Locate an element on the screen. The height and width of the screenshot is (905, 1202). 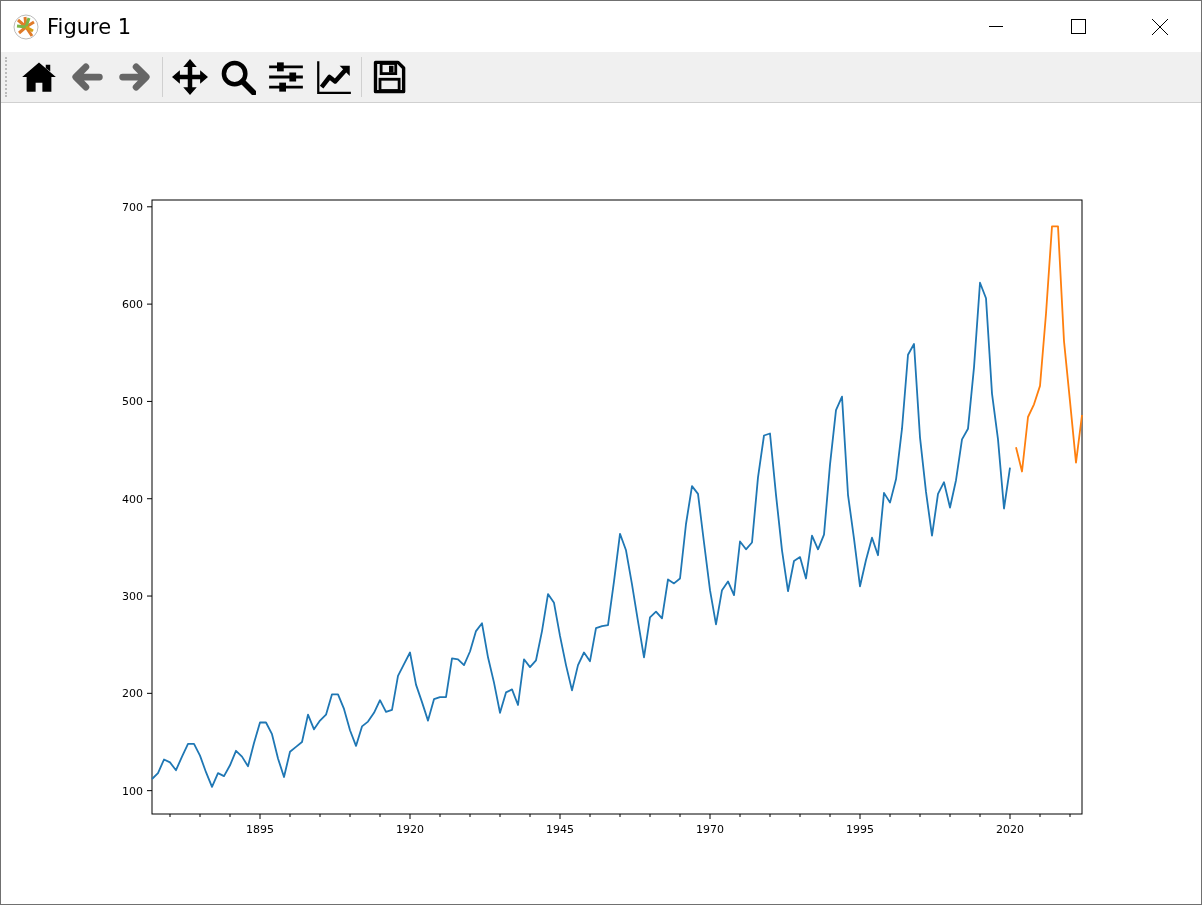
y-tick-label: 400 is located at coordinates (132, 499).